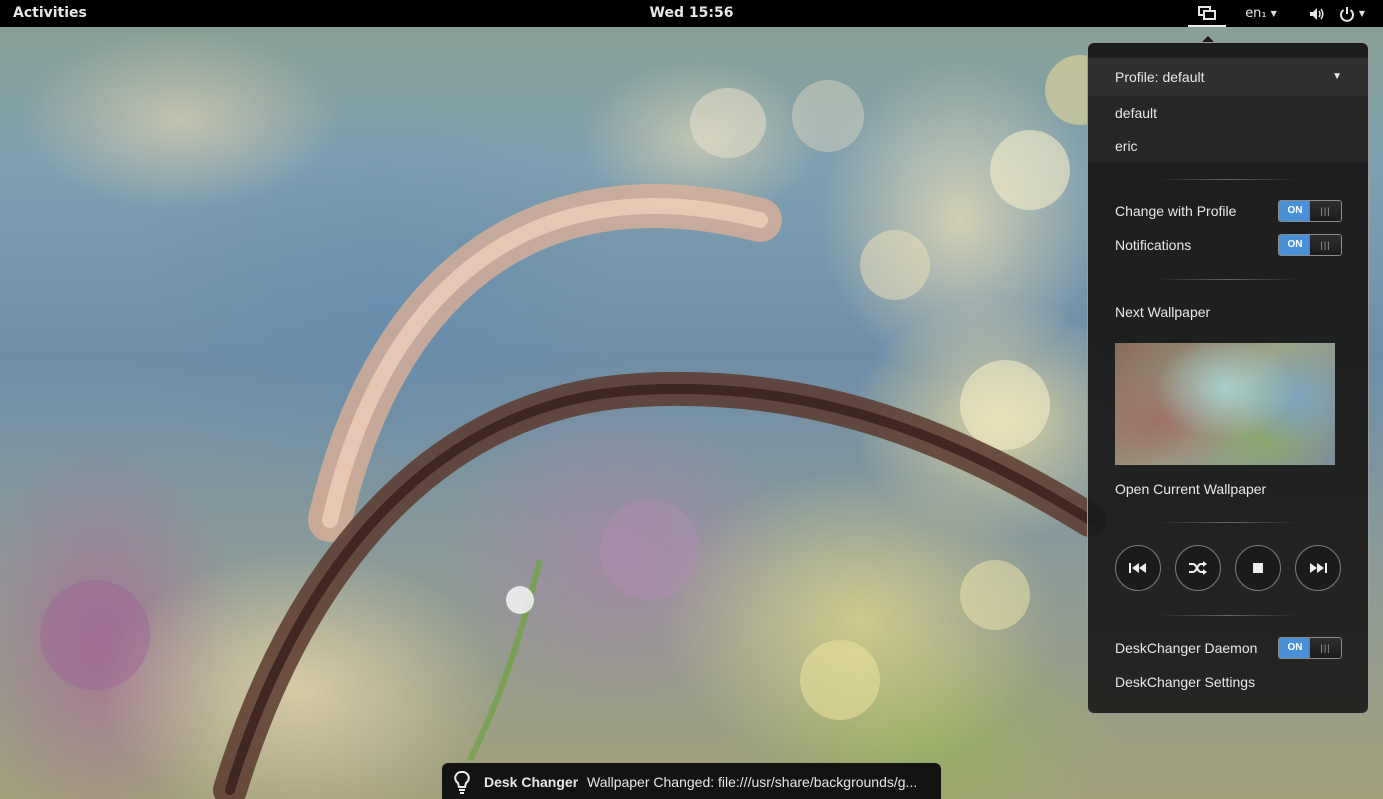  What do you see at coordinates (1190, 489) in the screenshot?
I see `open-current-wallpaper-button: Open Current Wallpaper` at bounding box center [1190, 489].